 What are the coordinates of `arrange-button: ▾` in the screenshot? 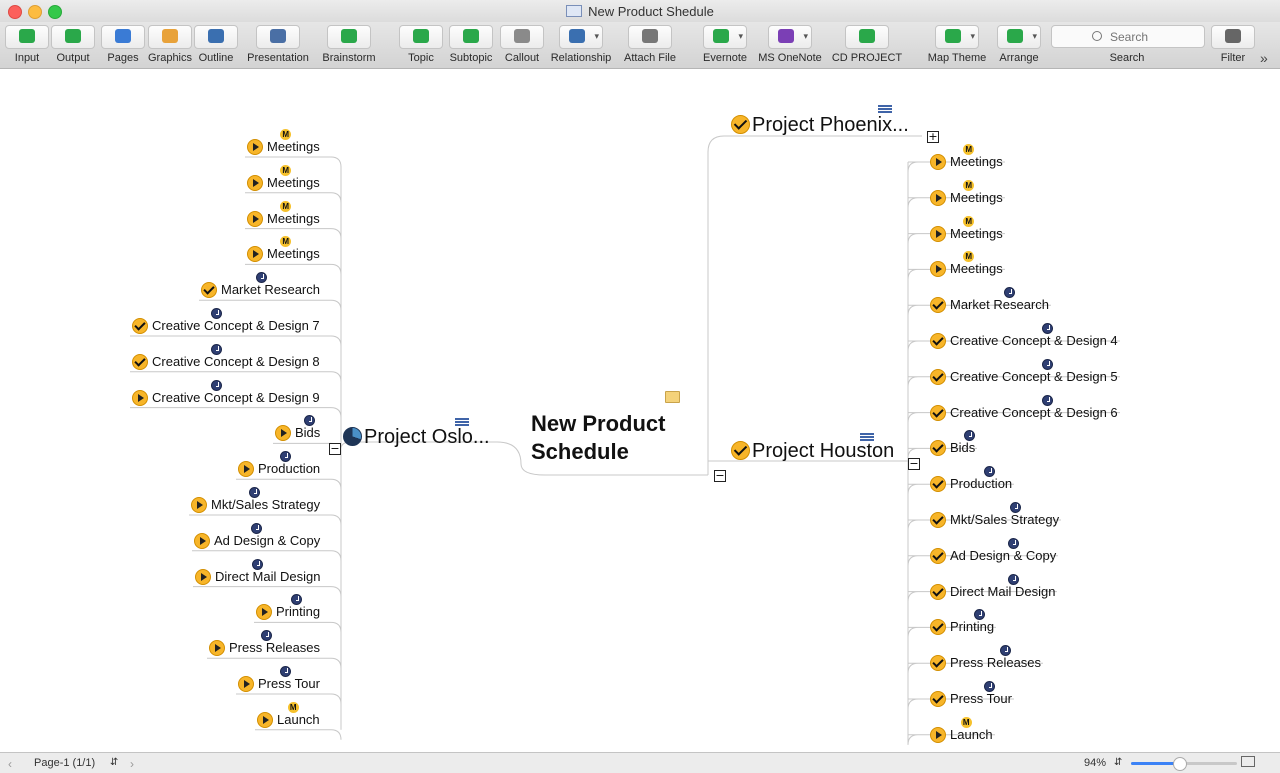 It's located at (1019, 37).